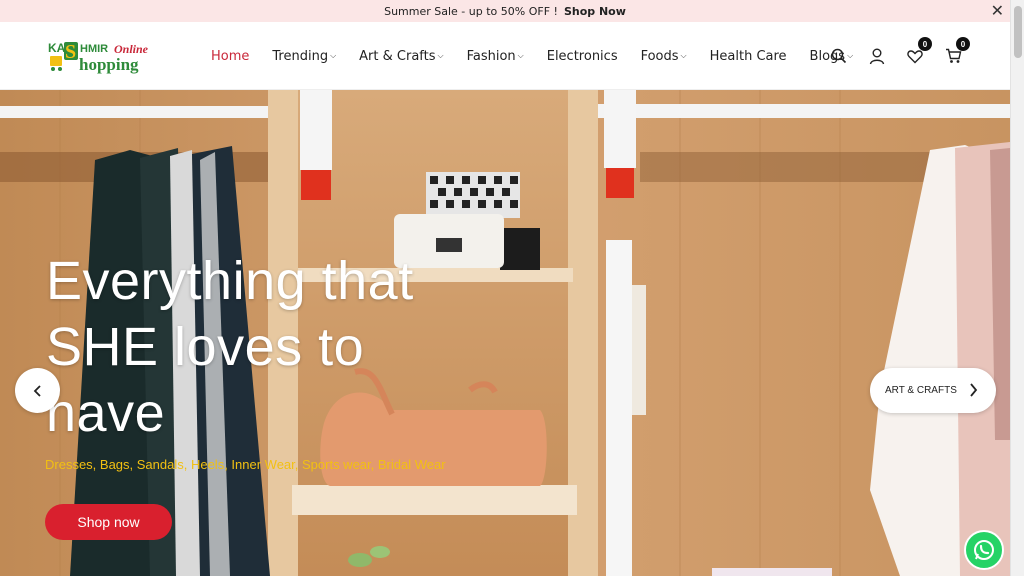  I want to click on nav-item-home: Home, so click(230, 56).